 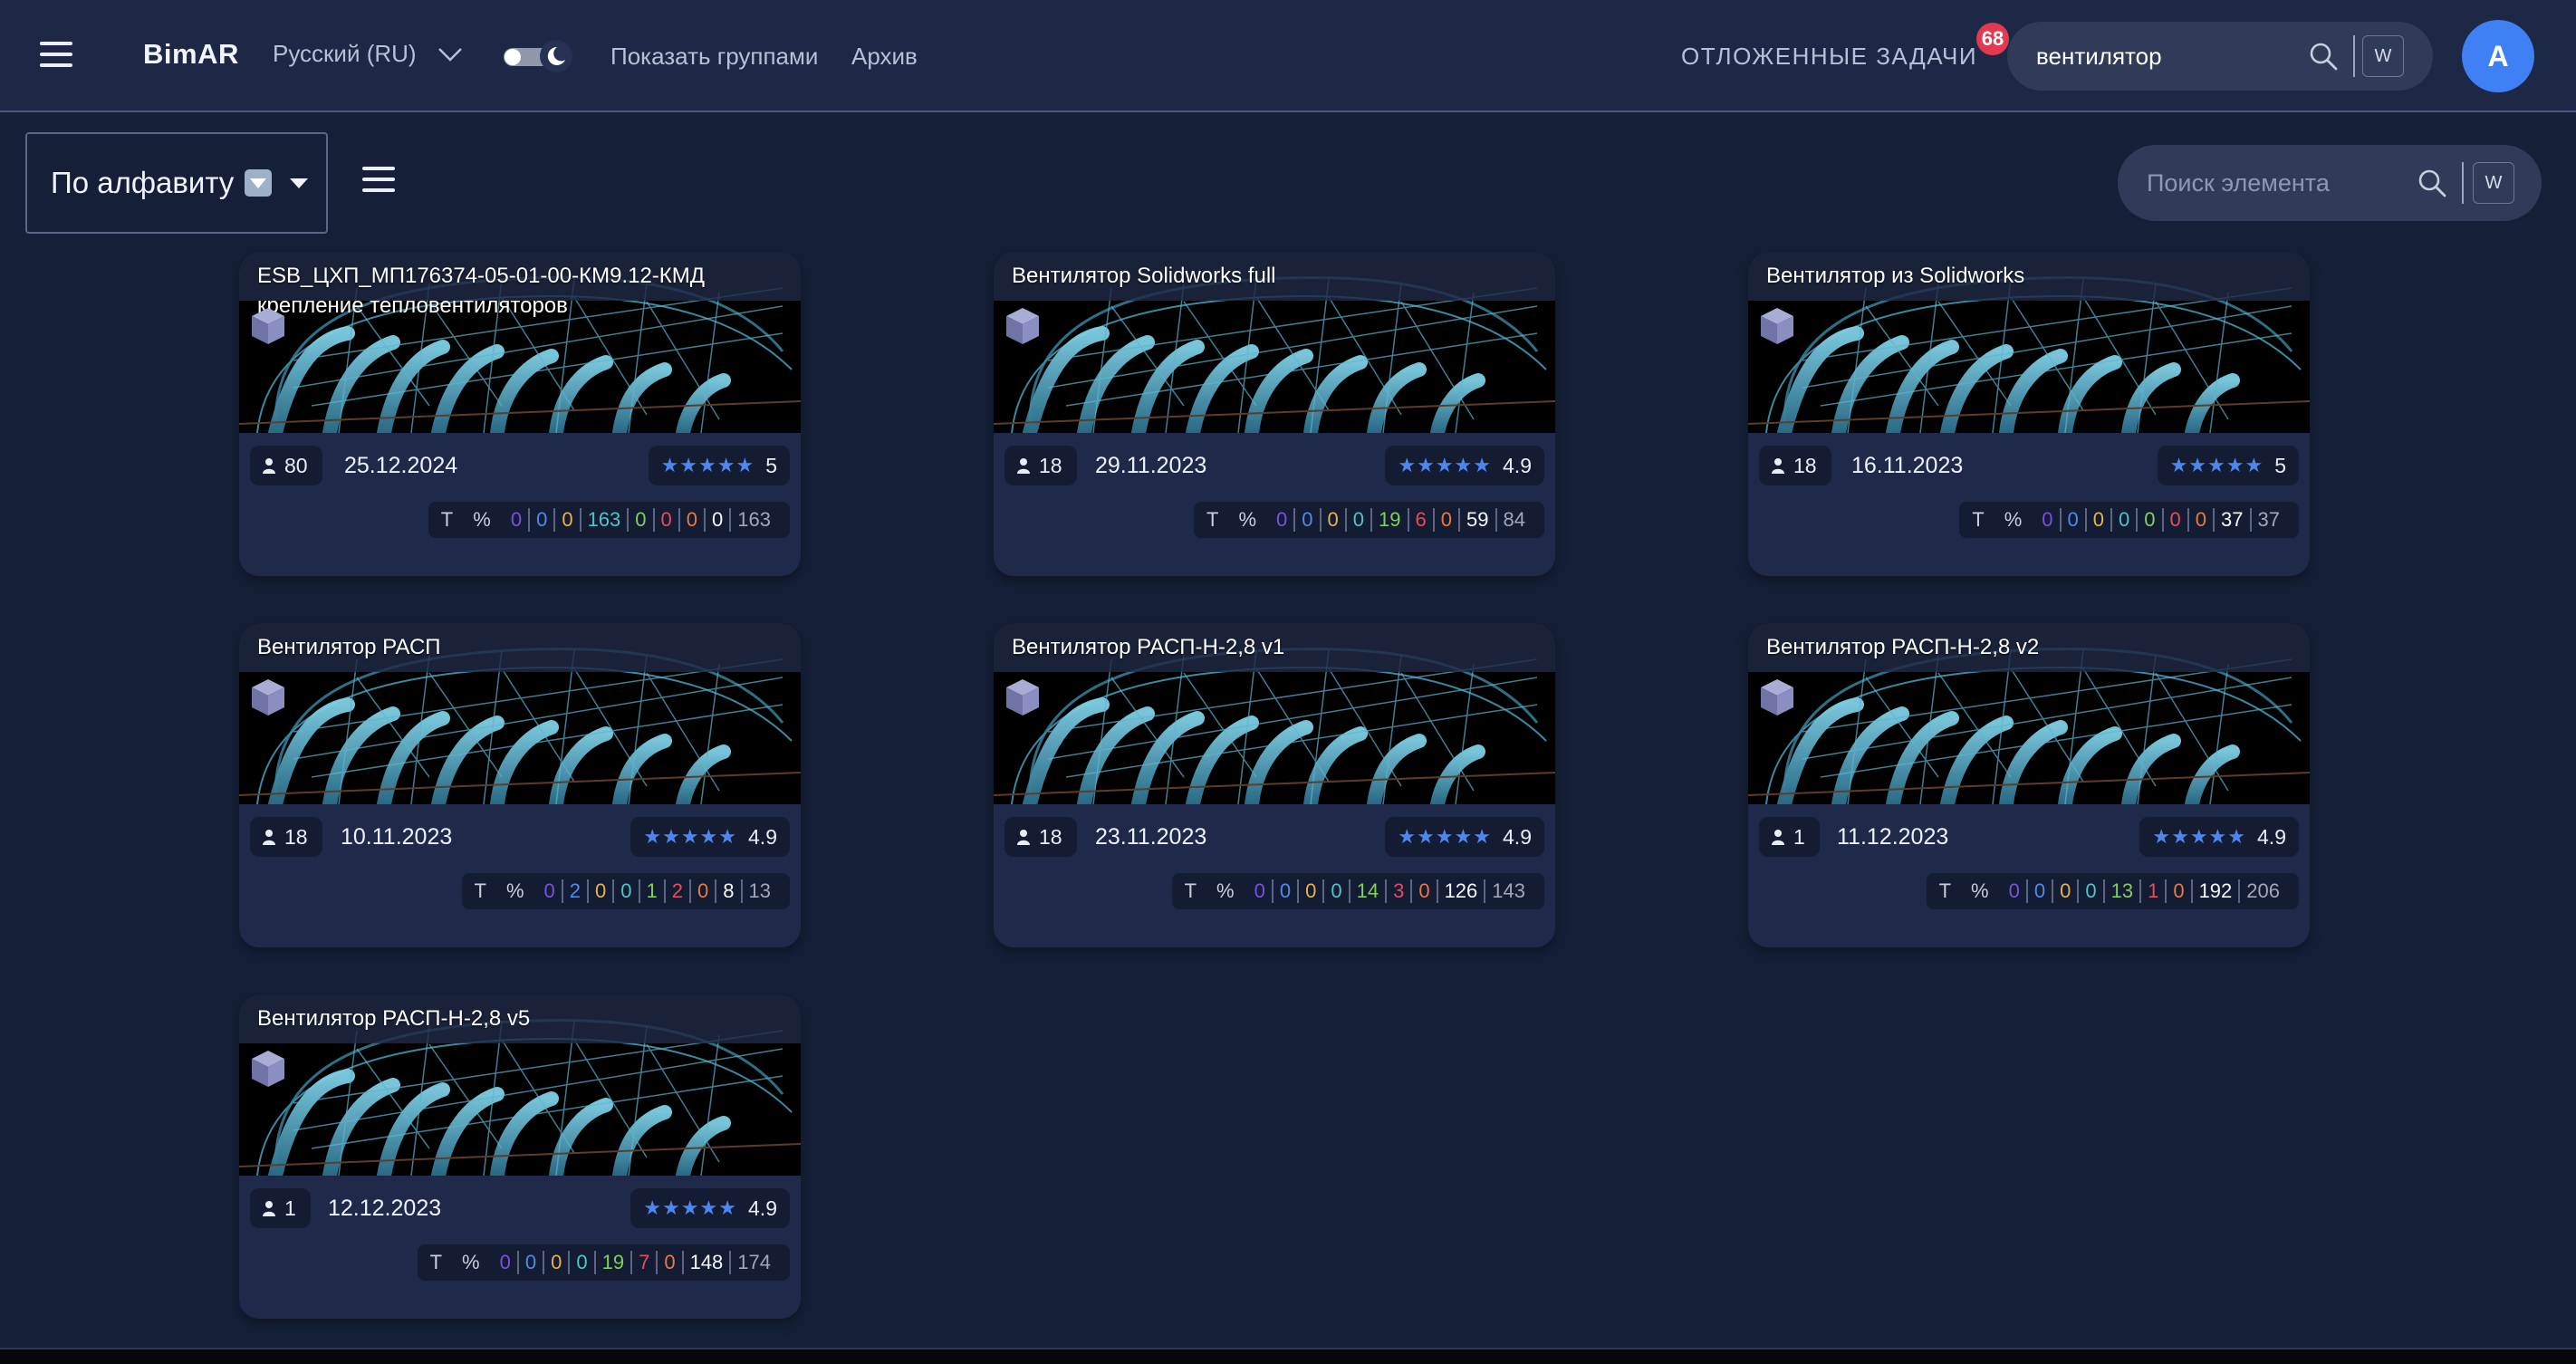 What do you see at coordinates (2278, 183) in the screenshot?
I see `element-search-input` at bounding box center [2278, 183].